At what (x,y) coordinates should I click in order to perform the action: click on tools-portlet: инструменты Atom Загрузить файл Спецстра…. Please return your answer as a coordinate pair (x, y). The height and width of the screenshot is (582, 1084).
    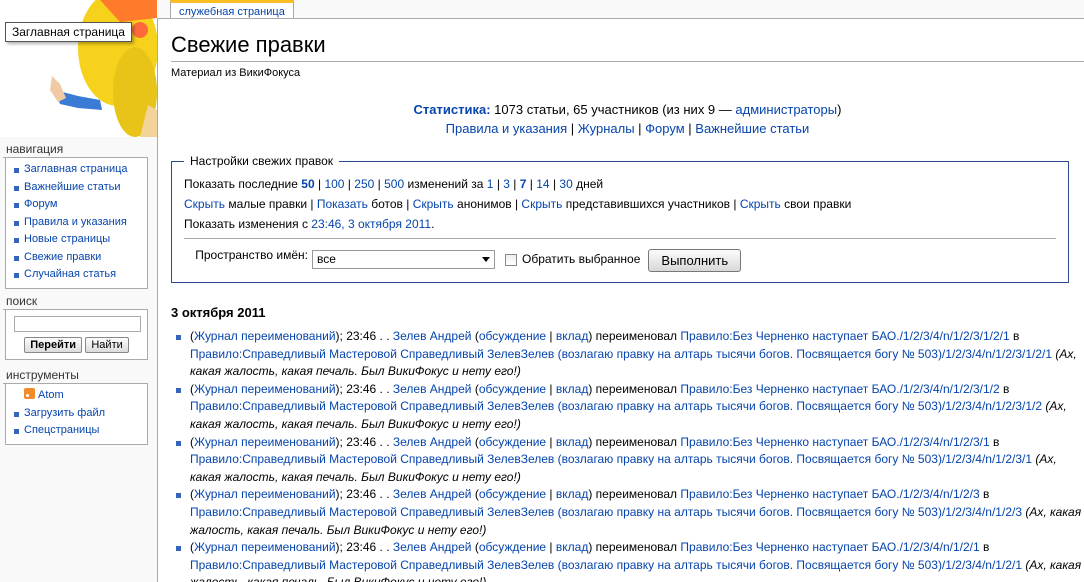
    Looking at the image, I should click on (75, 406).